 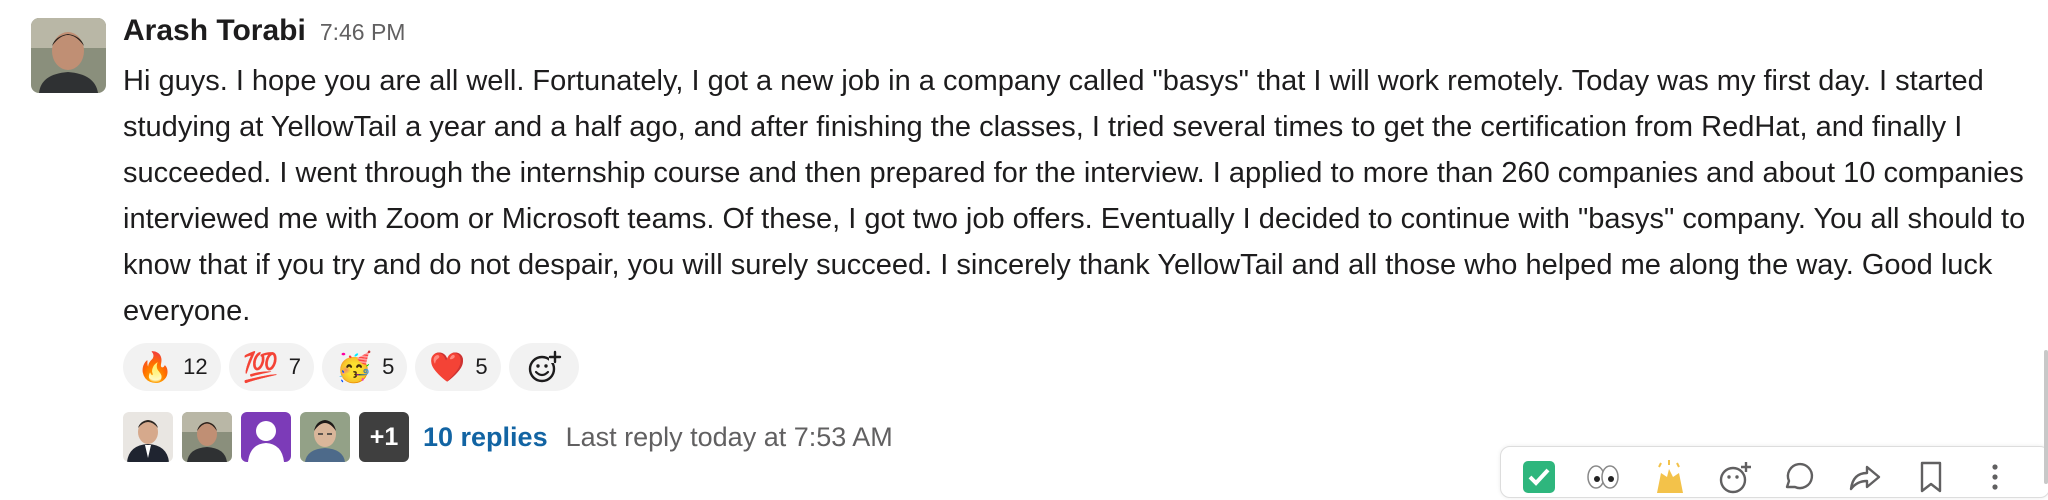 What do you see at coordinates (485, 437) in the screenshot?
I see `replies-link: 10 replies` at bounding box center [485, 437].